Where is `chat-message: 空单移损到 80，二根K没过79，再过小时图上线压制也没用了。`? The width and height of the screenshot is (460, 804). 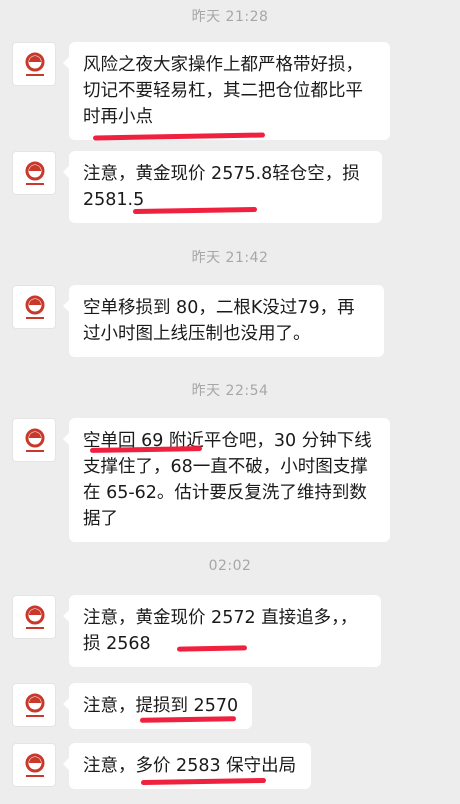
chat-message: 空单移损到 80，二根K没过79，再过小时图上线压制也没用了。 is located at coordinates (223, 321).